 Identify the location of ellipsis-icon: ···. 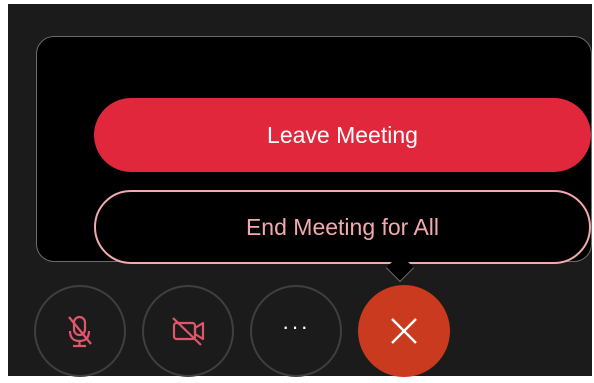
(296, 326).